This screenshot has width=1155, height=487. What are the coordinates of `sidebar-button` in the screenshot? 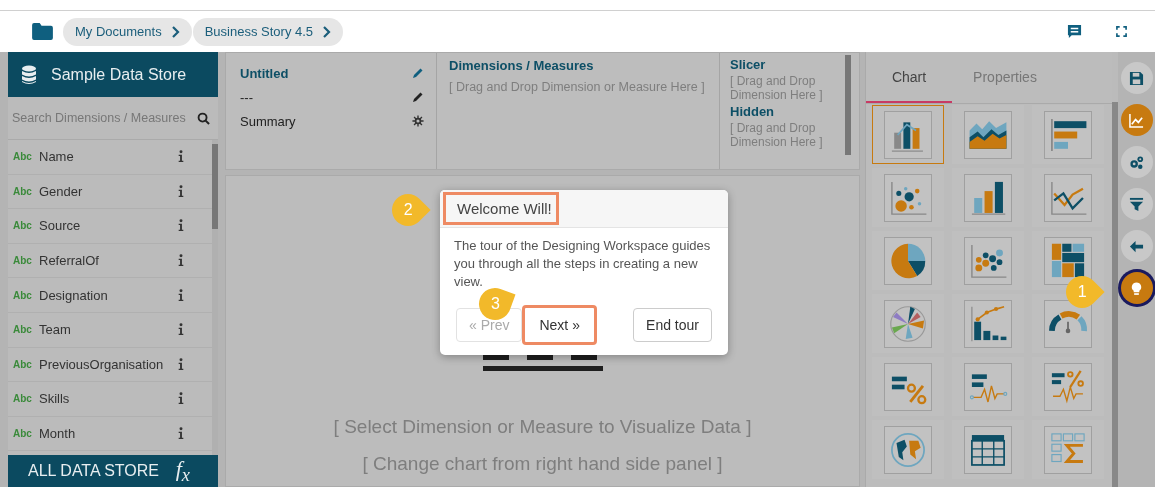 It's located at (1136, 288).